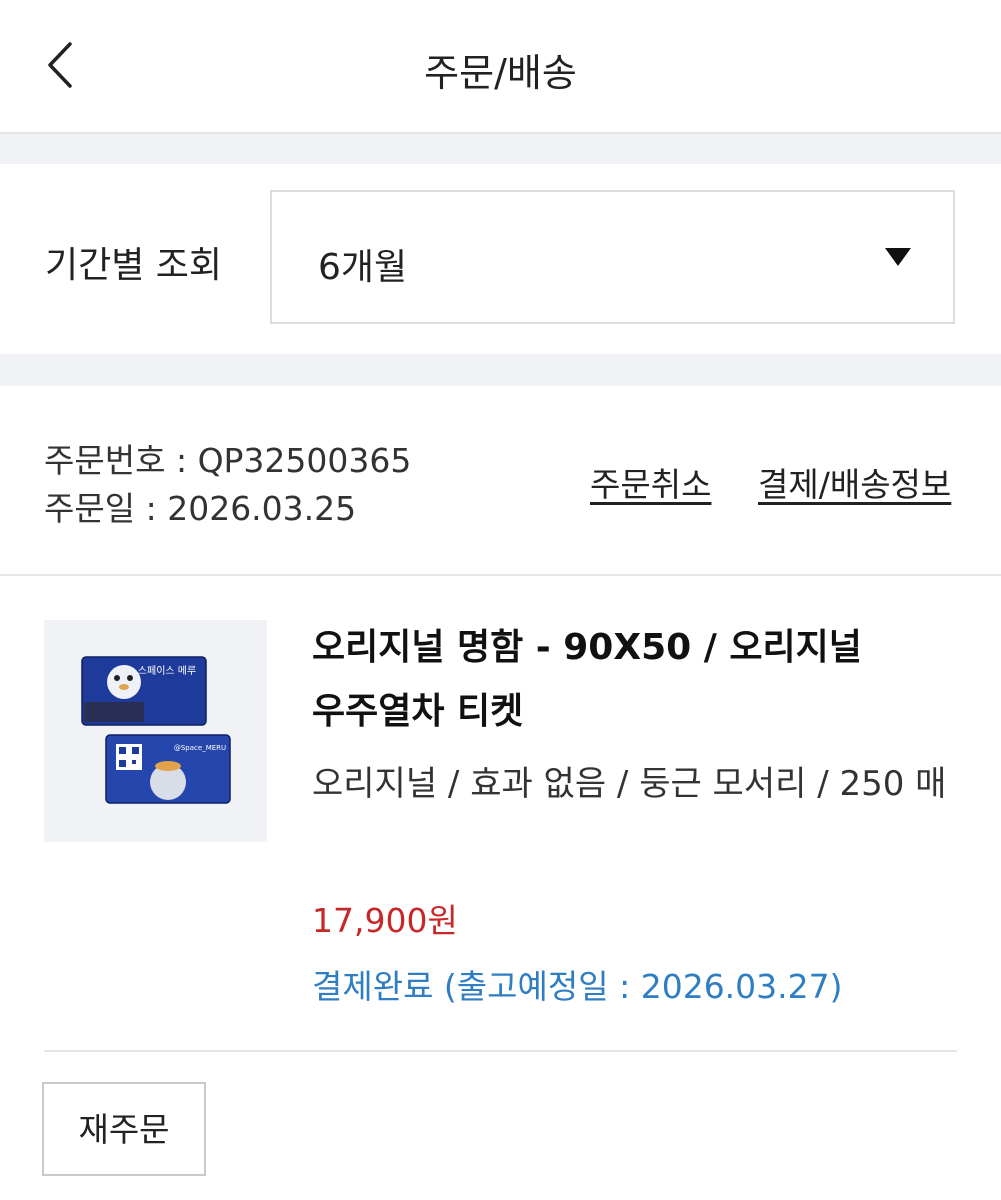 The width and height of the screenshot is (1001, 1200). What do you see at coordinates (854, 482) in the screenshot?
I see `payment-shipping-info-link: 결제/배송정보` at bounding box center [854, 482].